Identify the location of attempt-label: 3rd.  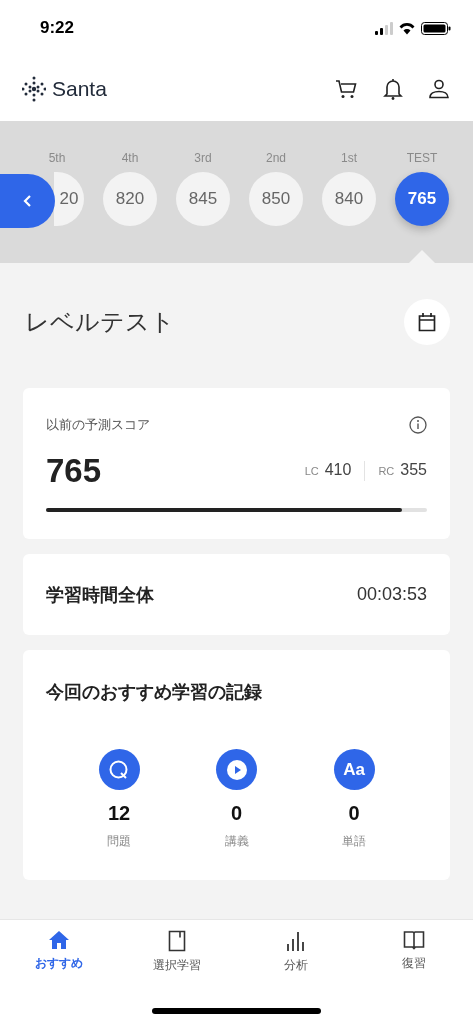
(203, 158).